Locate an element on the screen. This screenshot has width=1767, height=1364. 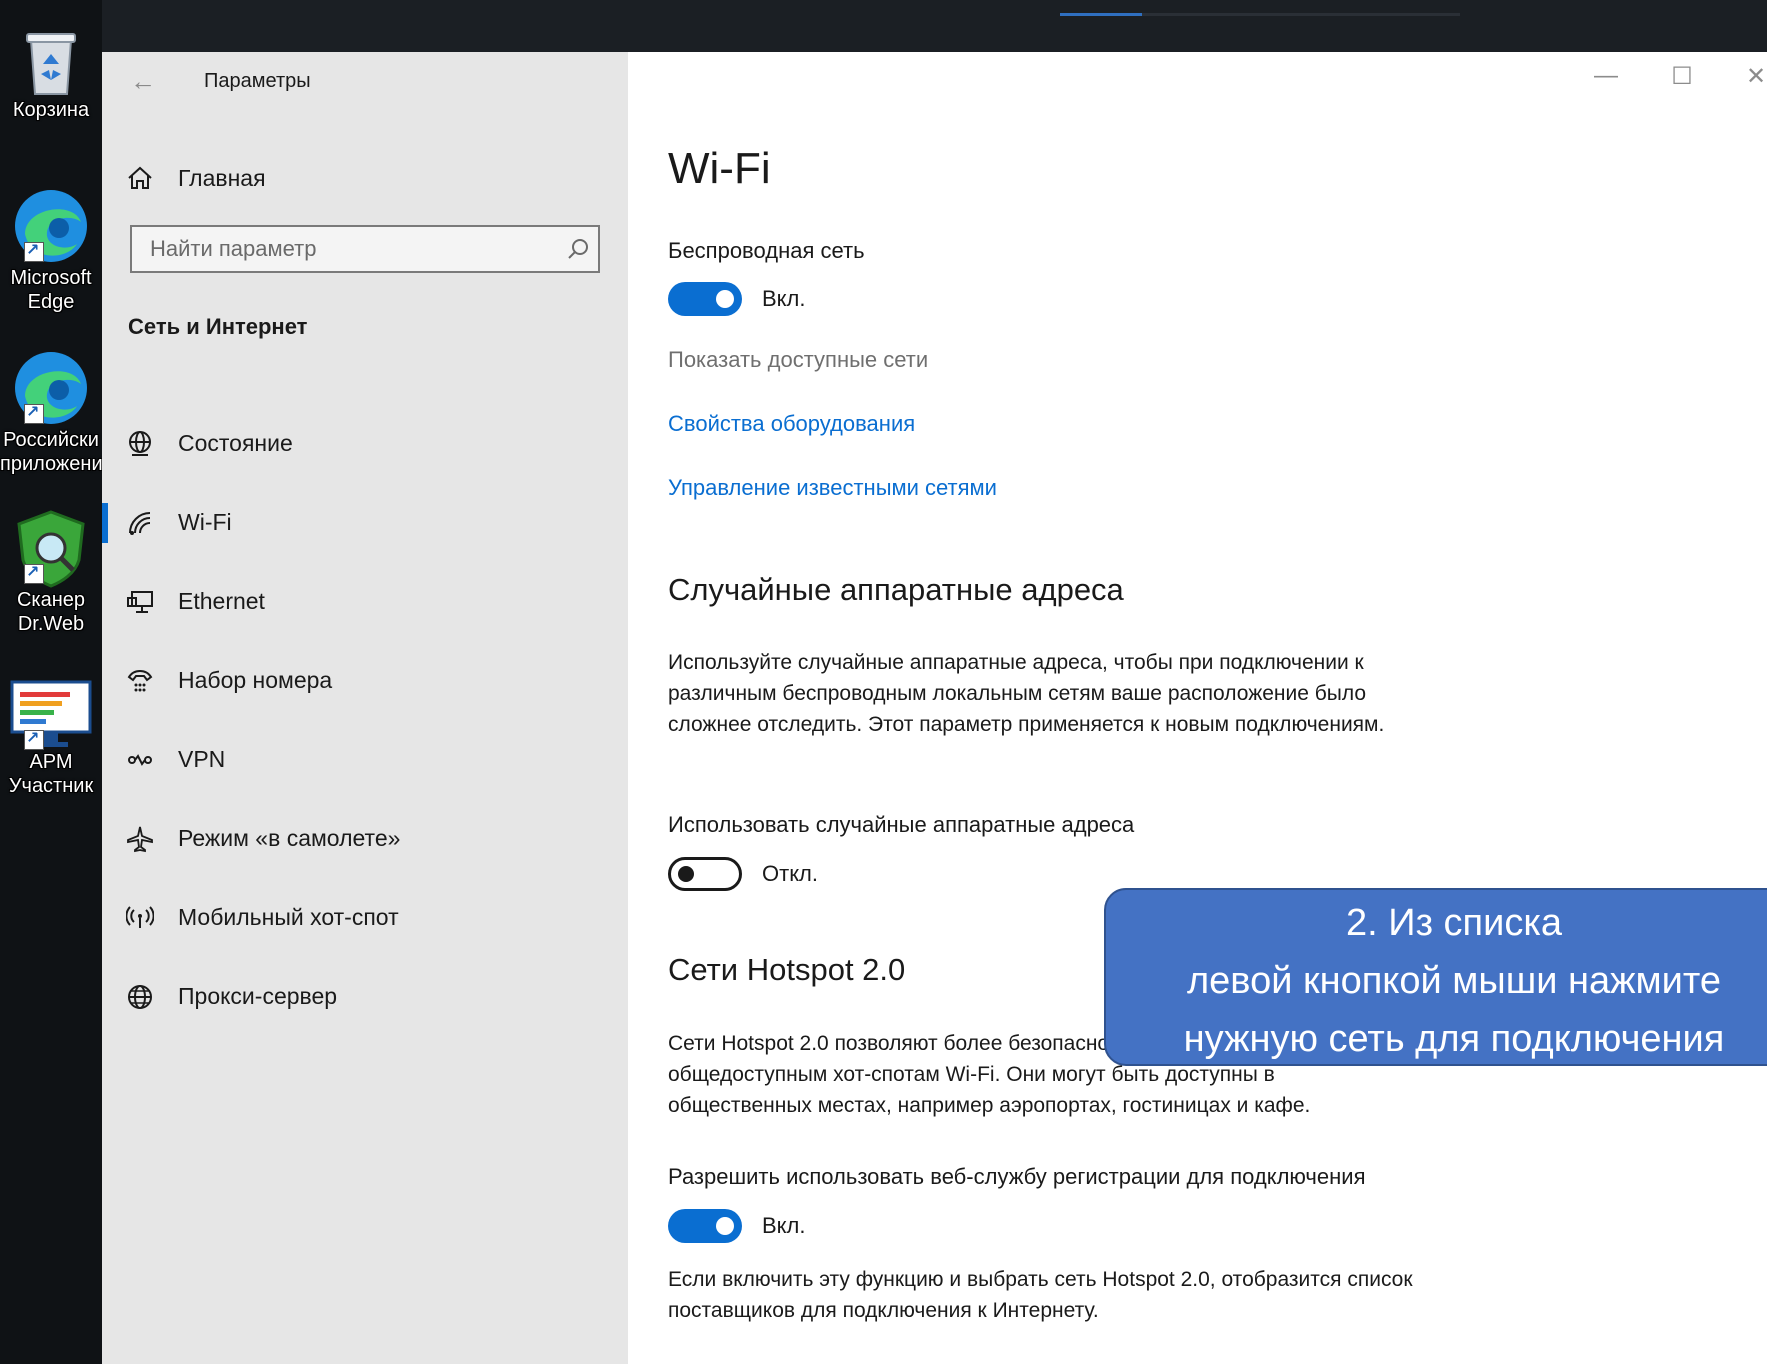
sidebar-item-hotspot: Мобильный хот-спот is located at coordinates (365, 917).